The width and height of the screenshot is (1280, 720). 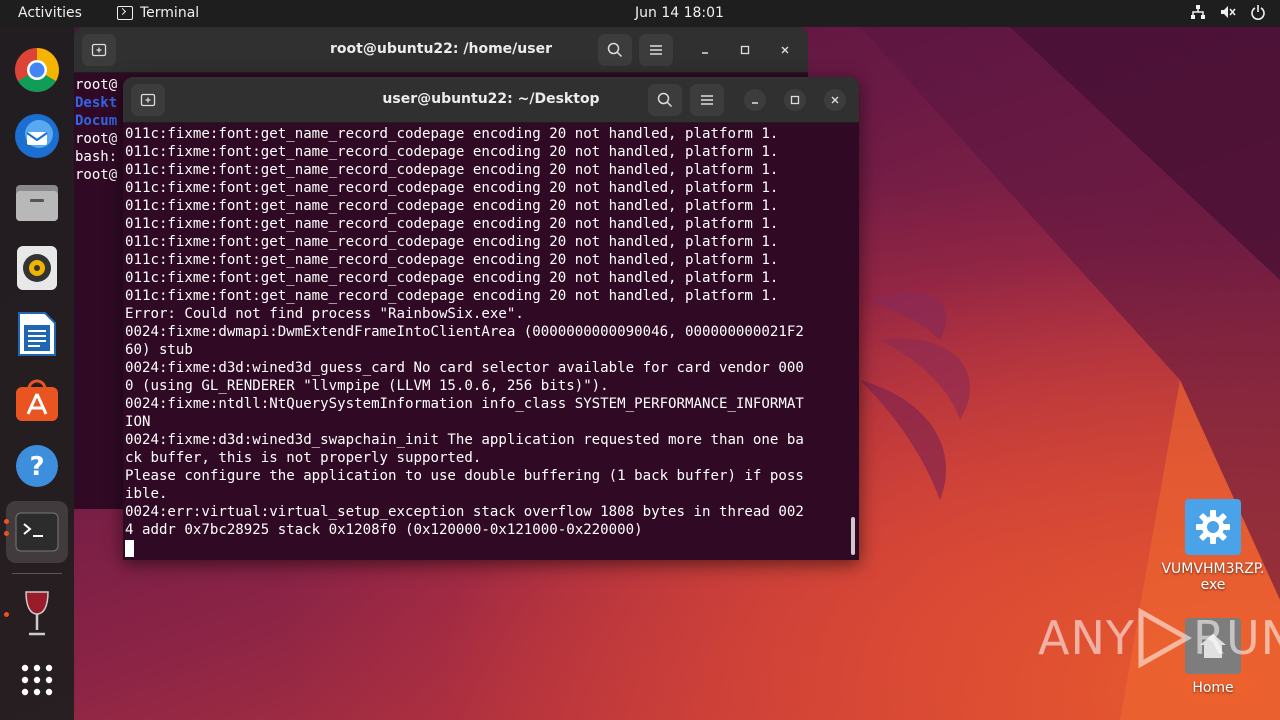 I want to click on play-logo-icon, so click(x=1165, y=638).